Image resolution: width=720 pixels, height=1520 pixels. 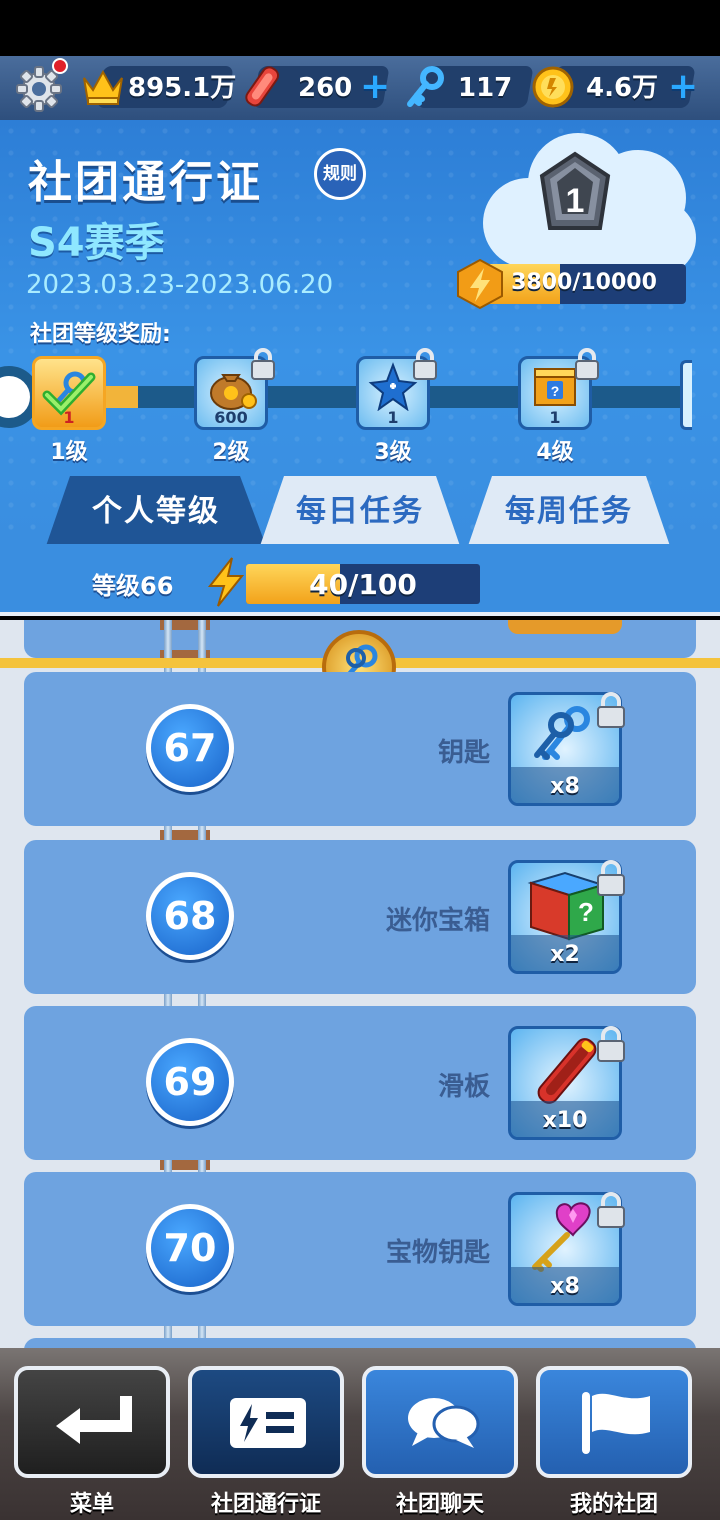 What do you see at coordinates (686, 395) in the screenshot?
I see `club-reward-next-peek` at bounding box center [686, 395].